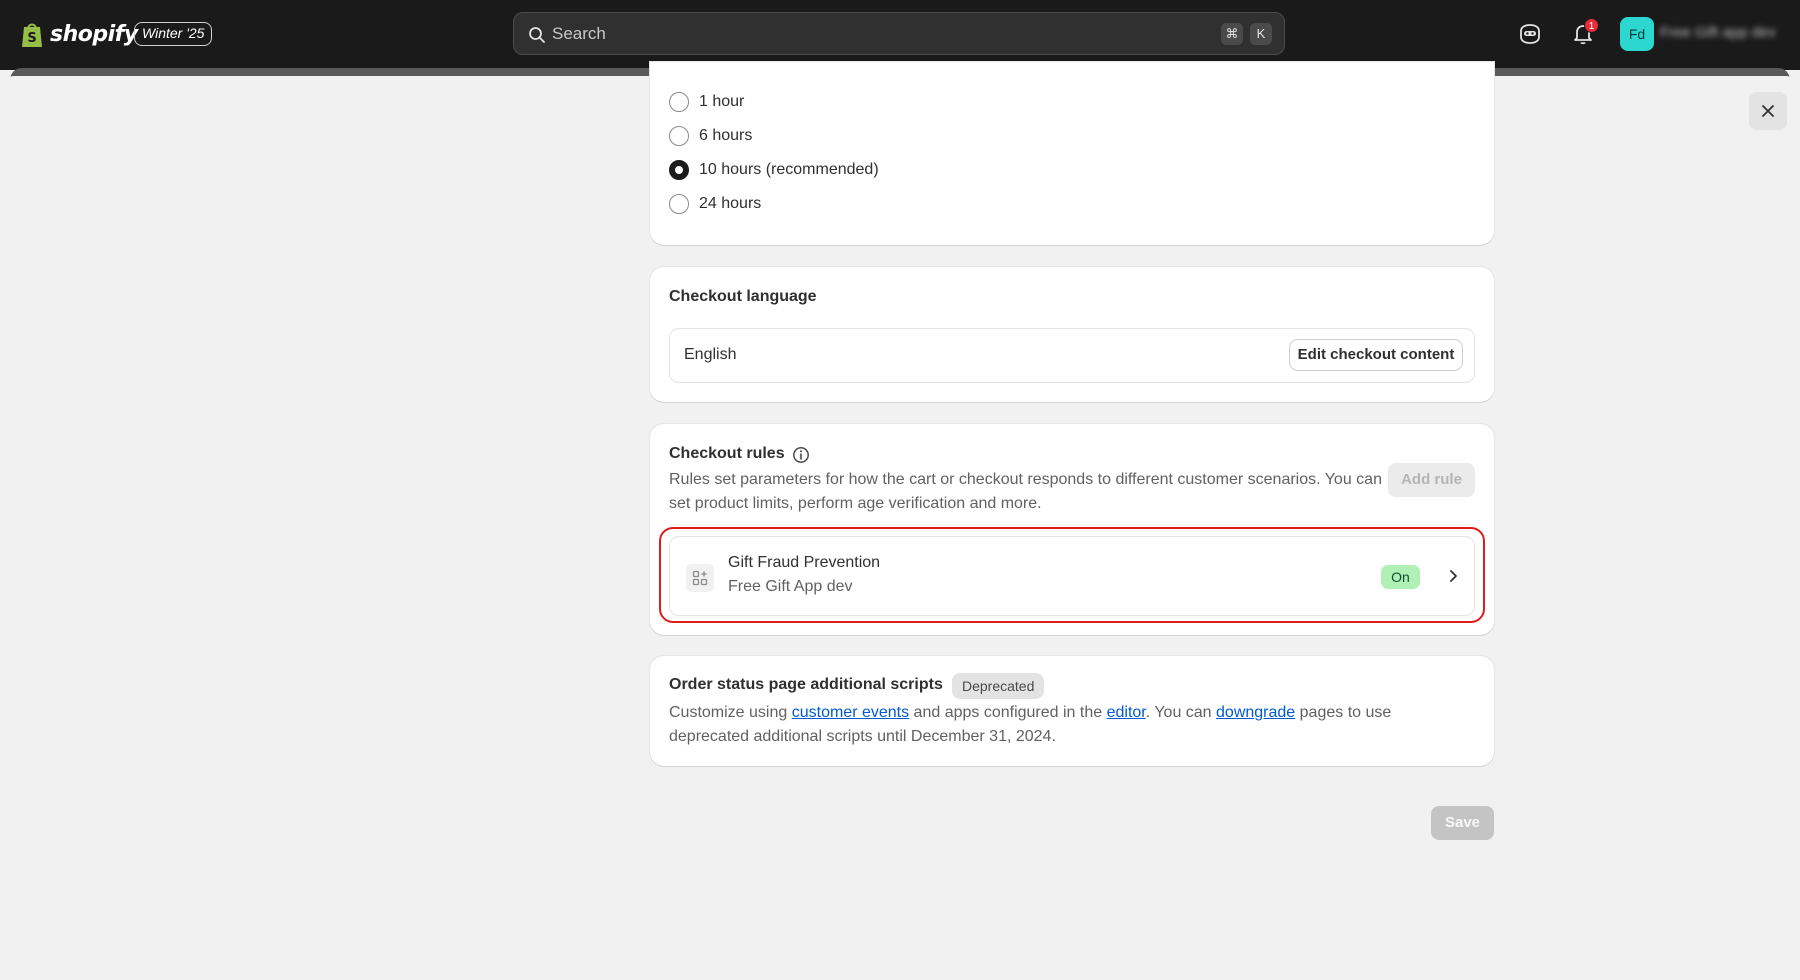 The width and height of the screenshot is (1800, 980). I want to click on radio-label: 6 hours, so click(726, 135).